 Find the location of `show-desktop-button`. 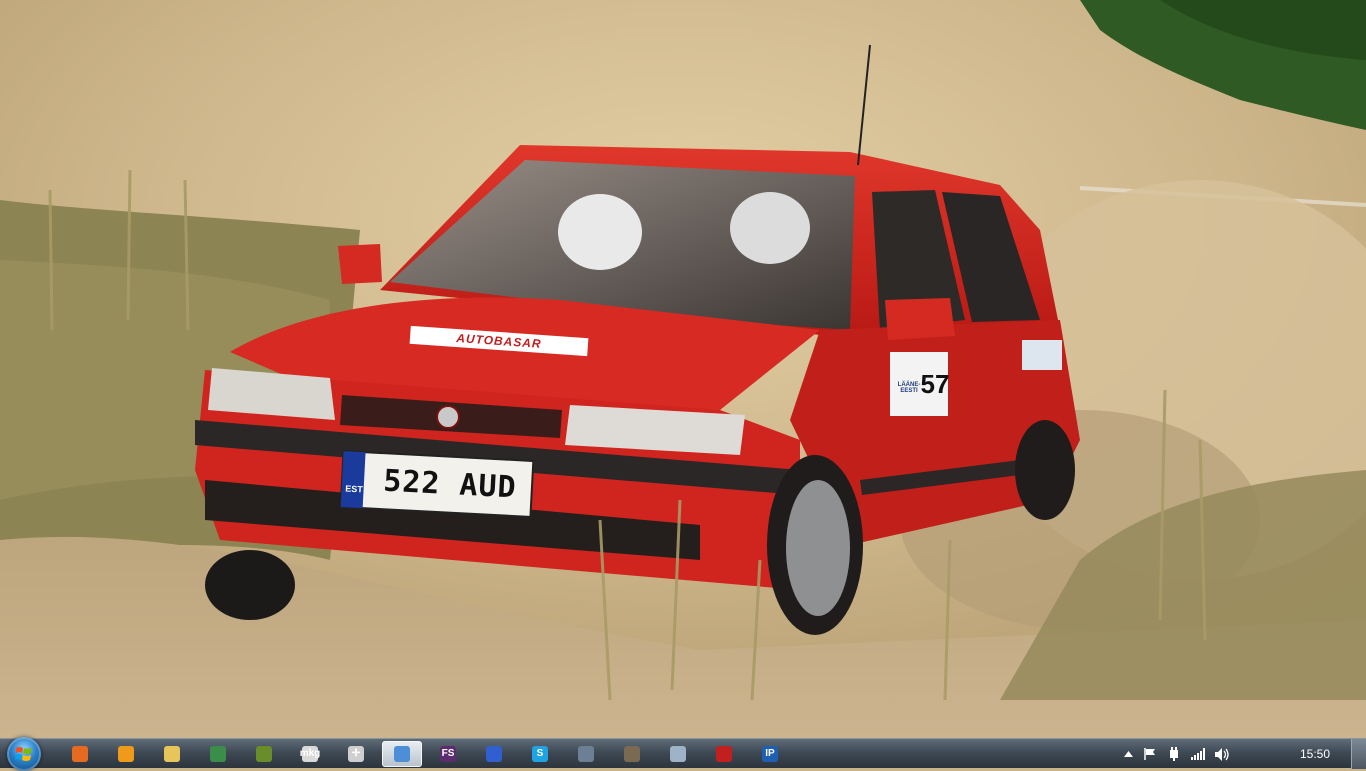

show-desktop-button is located at coordinates (1358, 754).